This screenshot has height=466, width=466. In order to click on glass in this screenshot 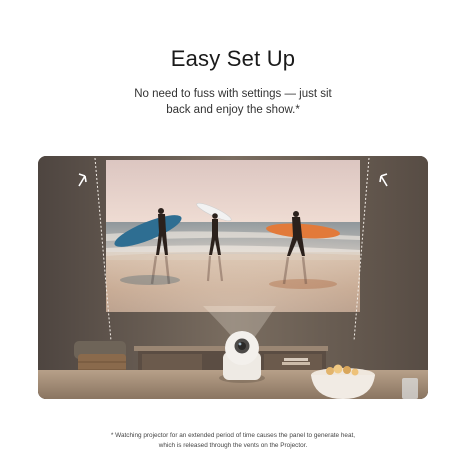, I will do `click(410, 388)`.